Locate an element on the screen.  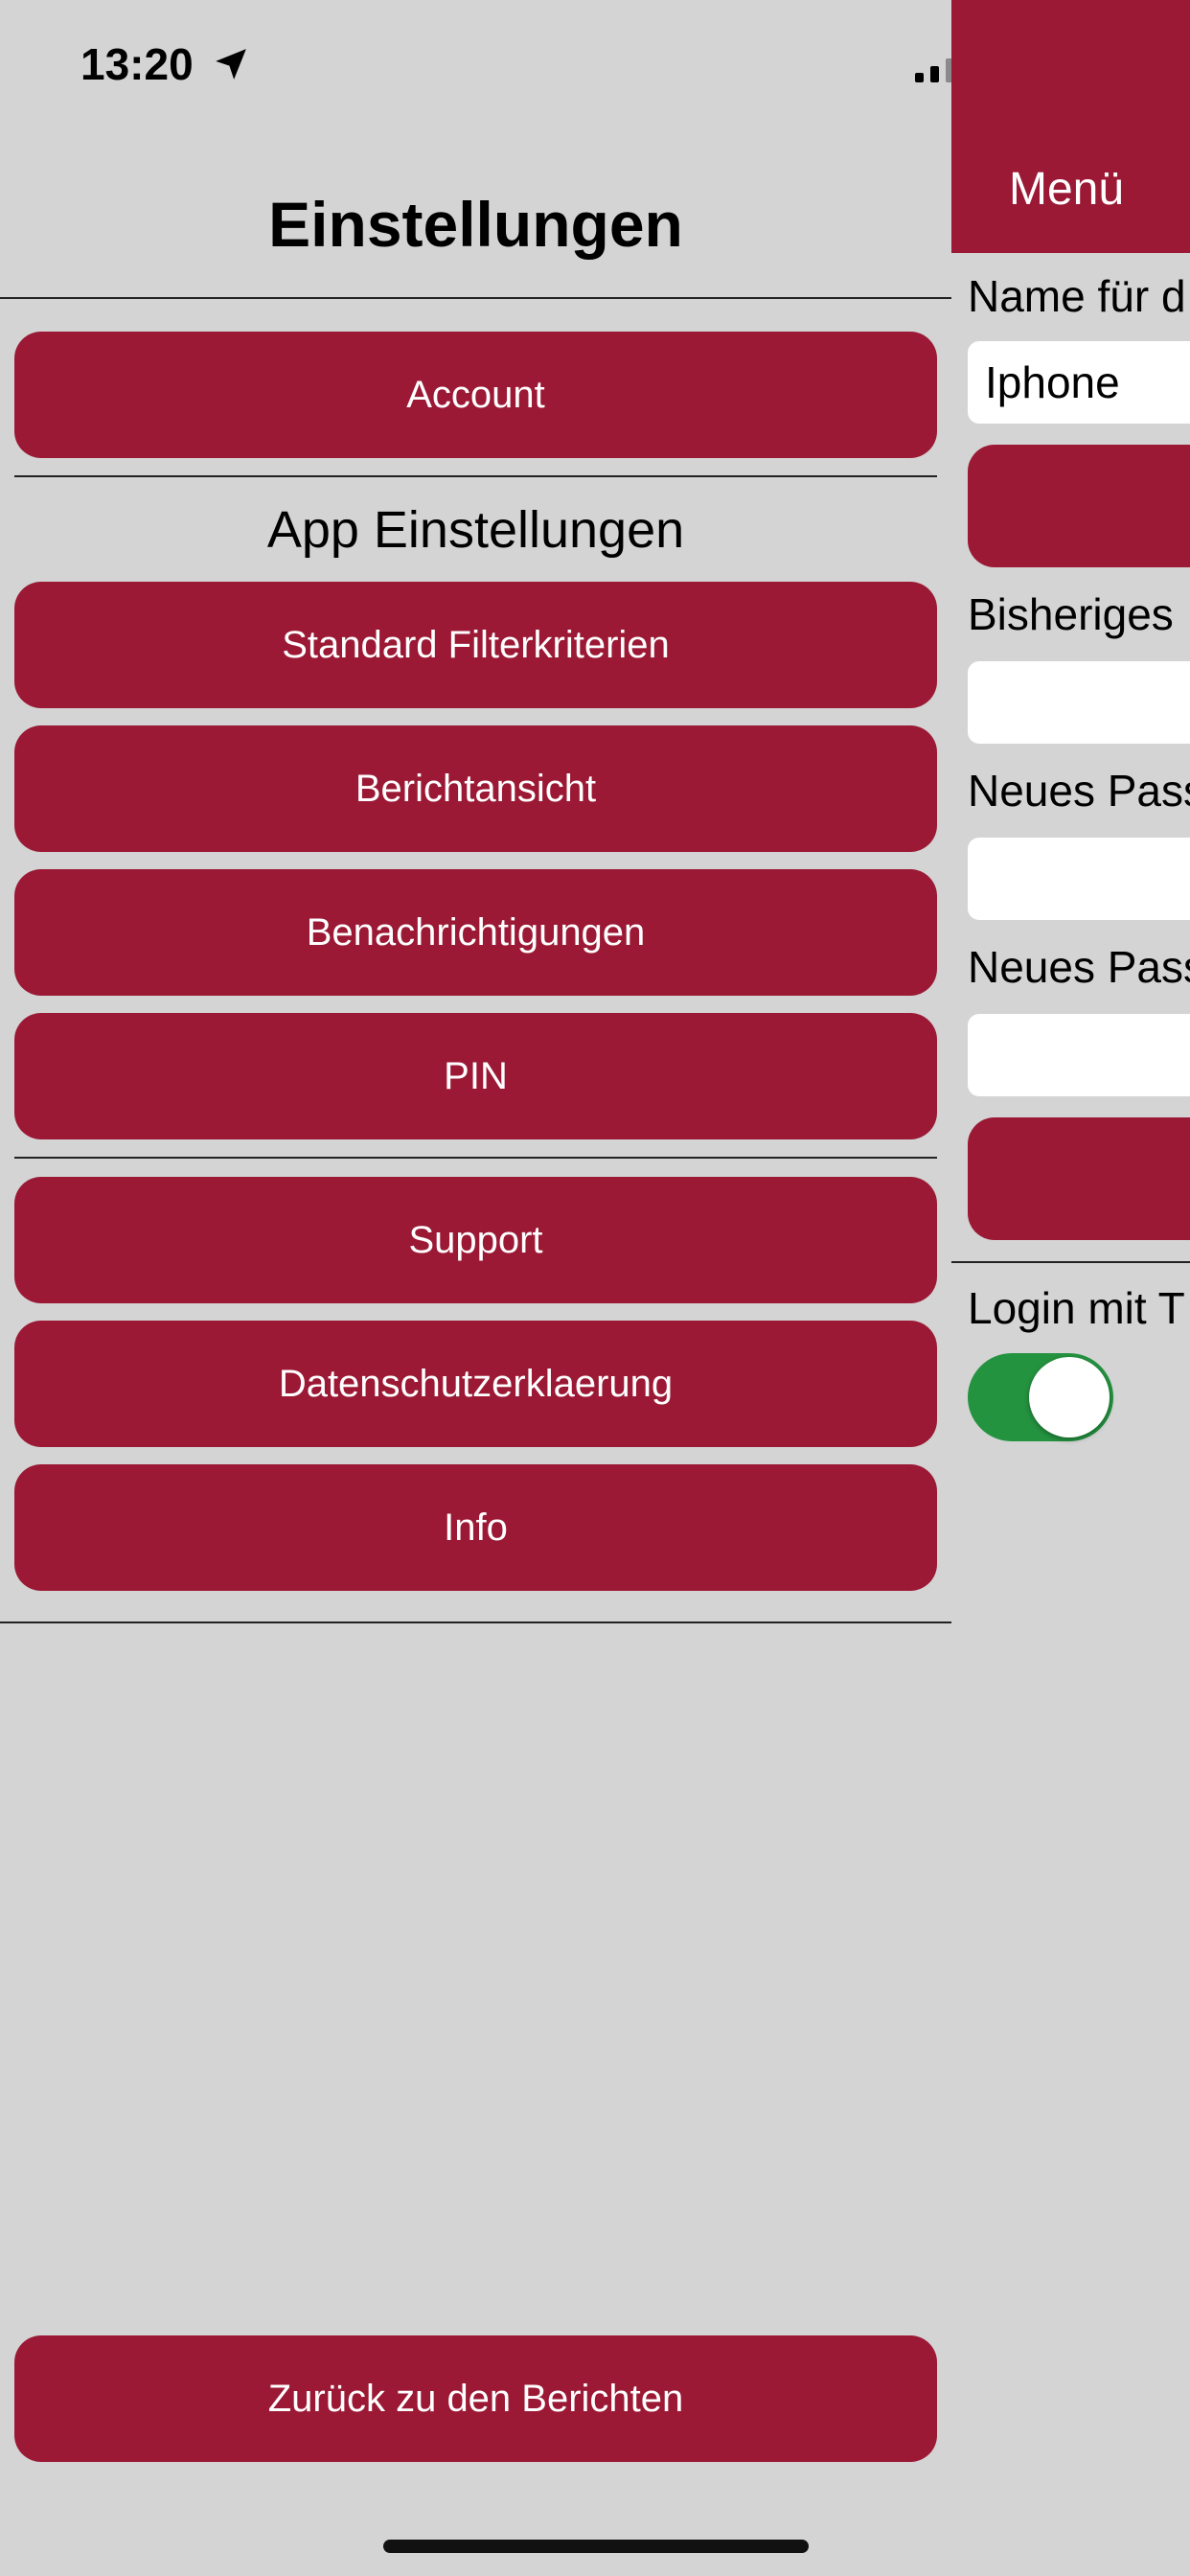
device-name-input: Iphone is located at coordinates (1079, 382).